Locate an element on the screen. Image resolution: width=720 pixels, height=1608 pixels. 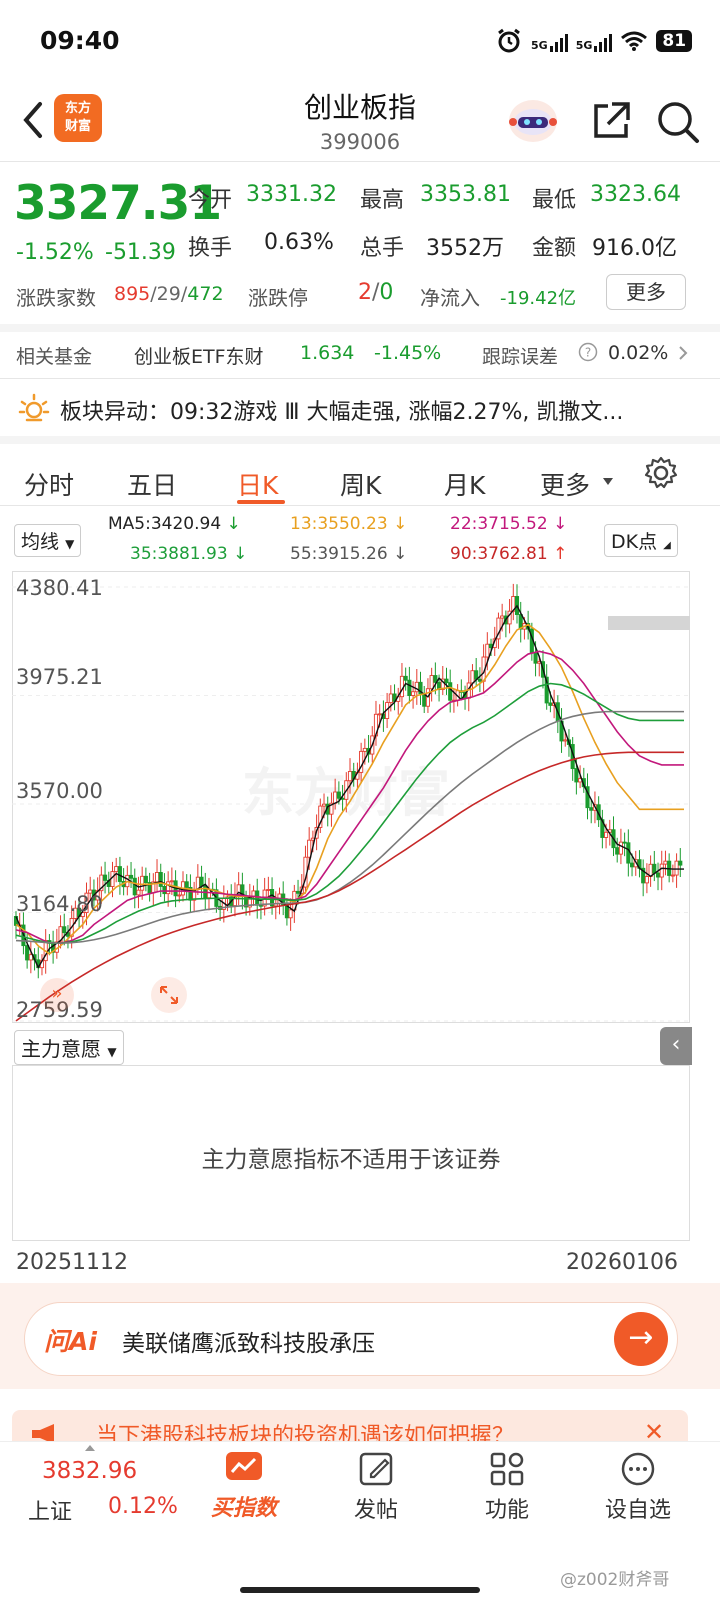
nav-add-watchlist: 设自选 is located at coordinates (638, 1487).